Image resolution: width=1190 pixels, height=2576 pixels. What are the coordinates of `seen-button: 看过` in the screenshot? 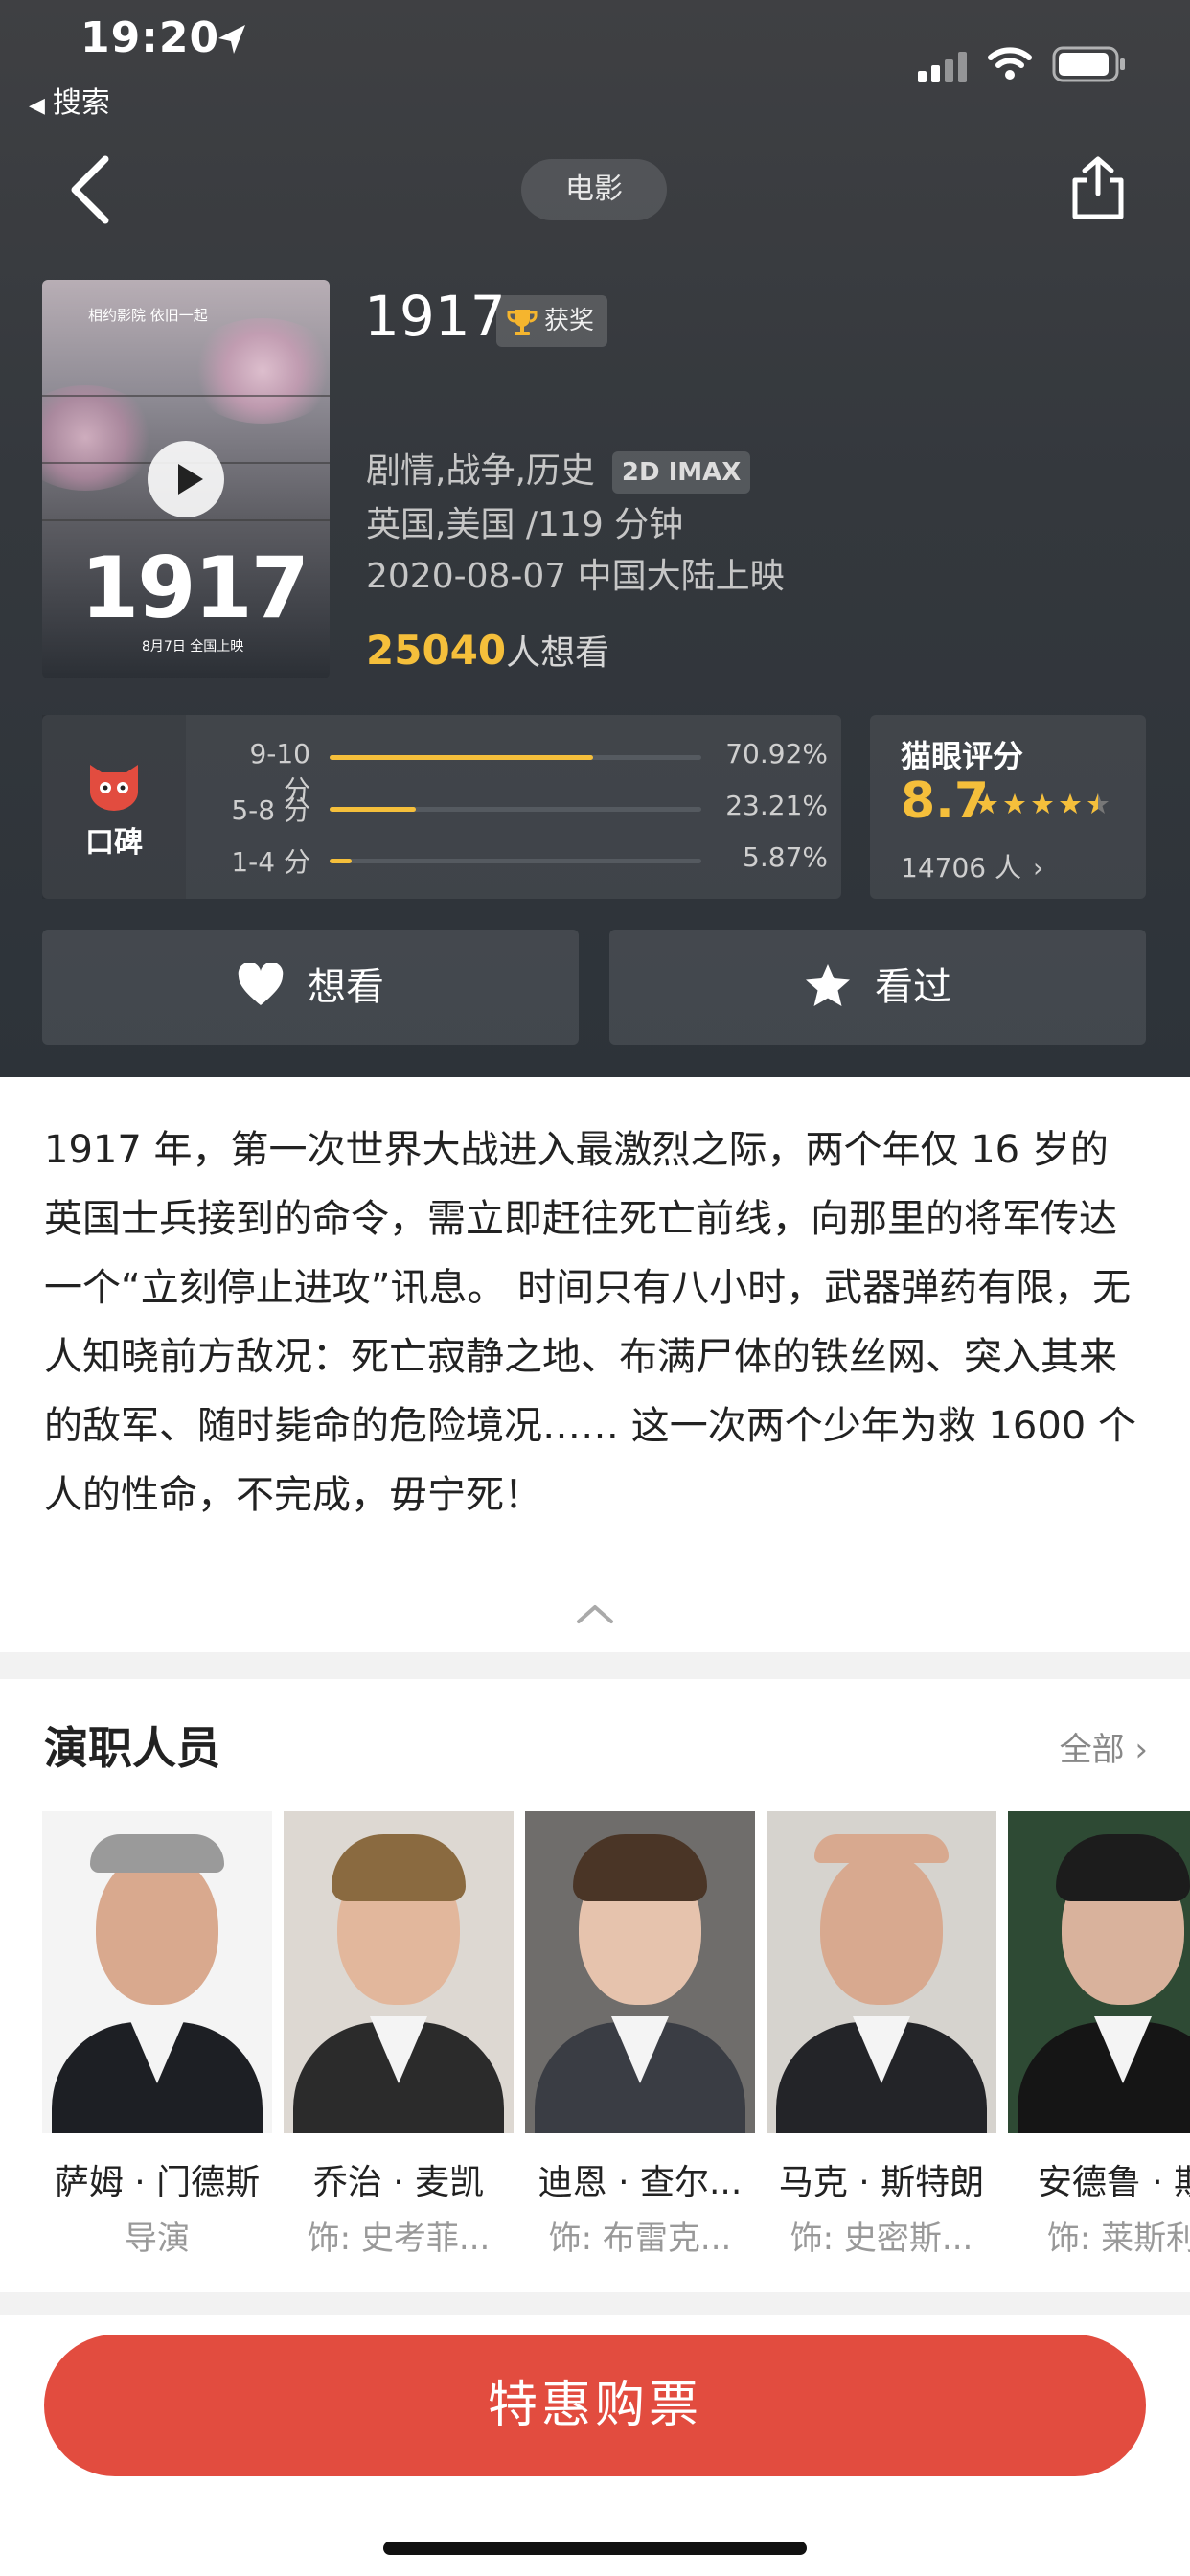 It's located at (878, 987).